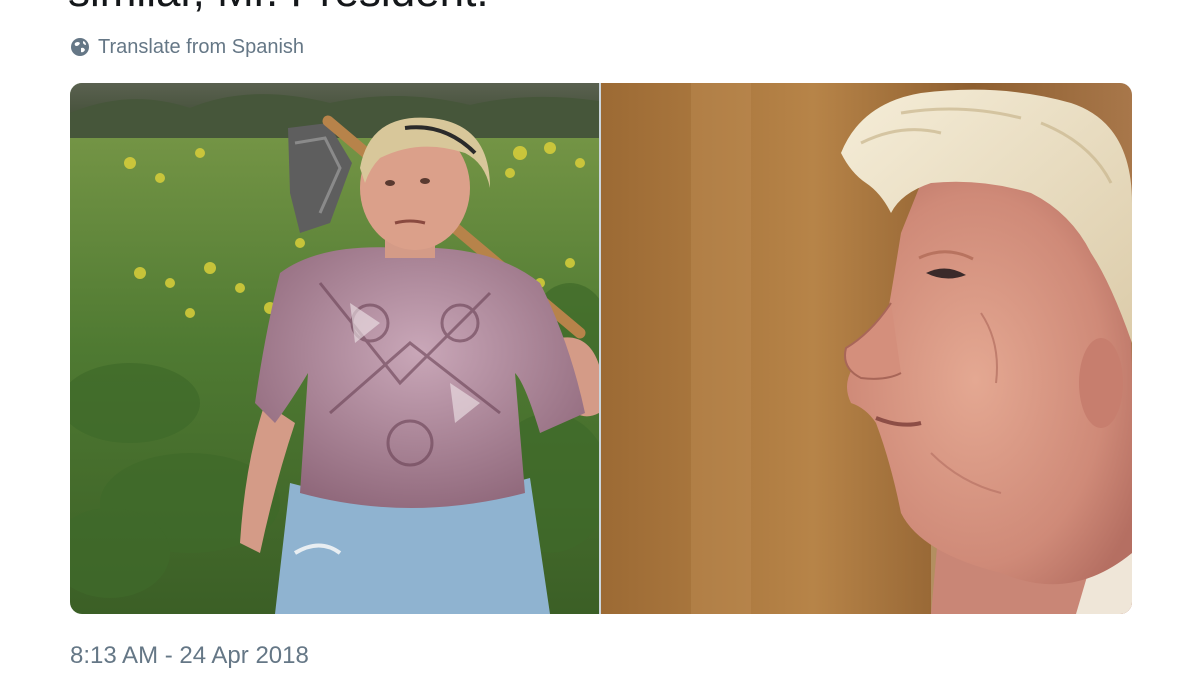 The width and height of the screenshot is (1200, 673). I want to click on tweet-timestamp: 8:13 AM - 24 Apr 2018, so click(189, 656).